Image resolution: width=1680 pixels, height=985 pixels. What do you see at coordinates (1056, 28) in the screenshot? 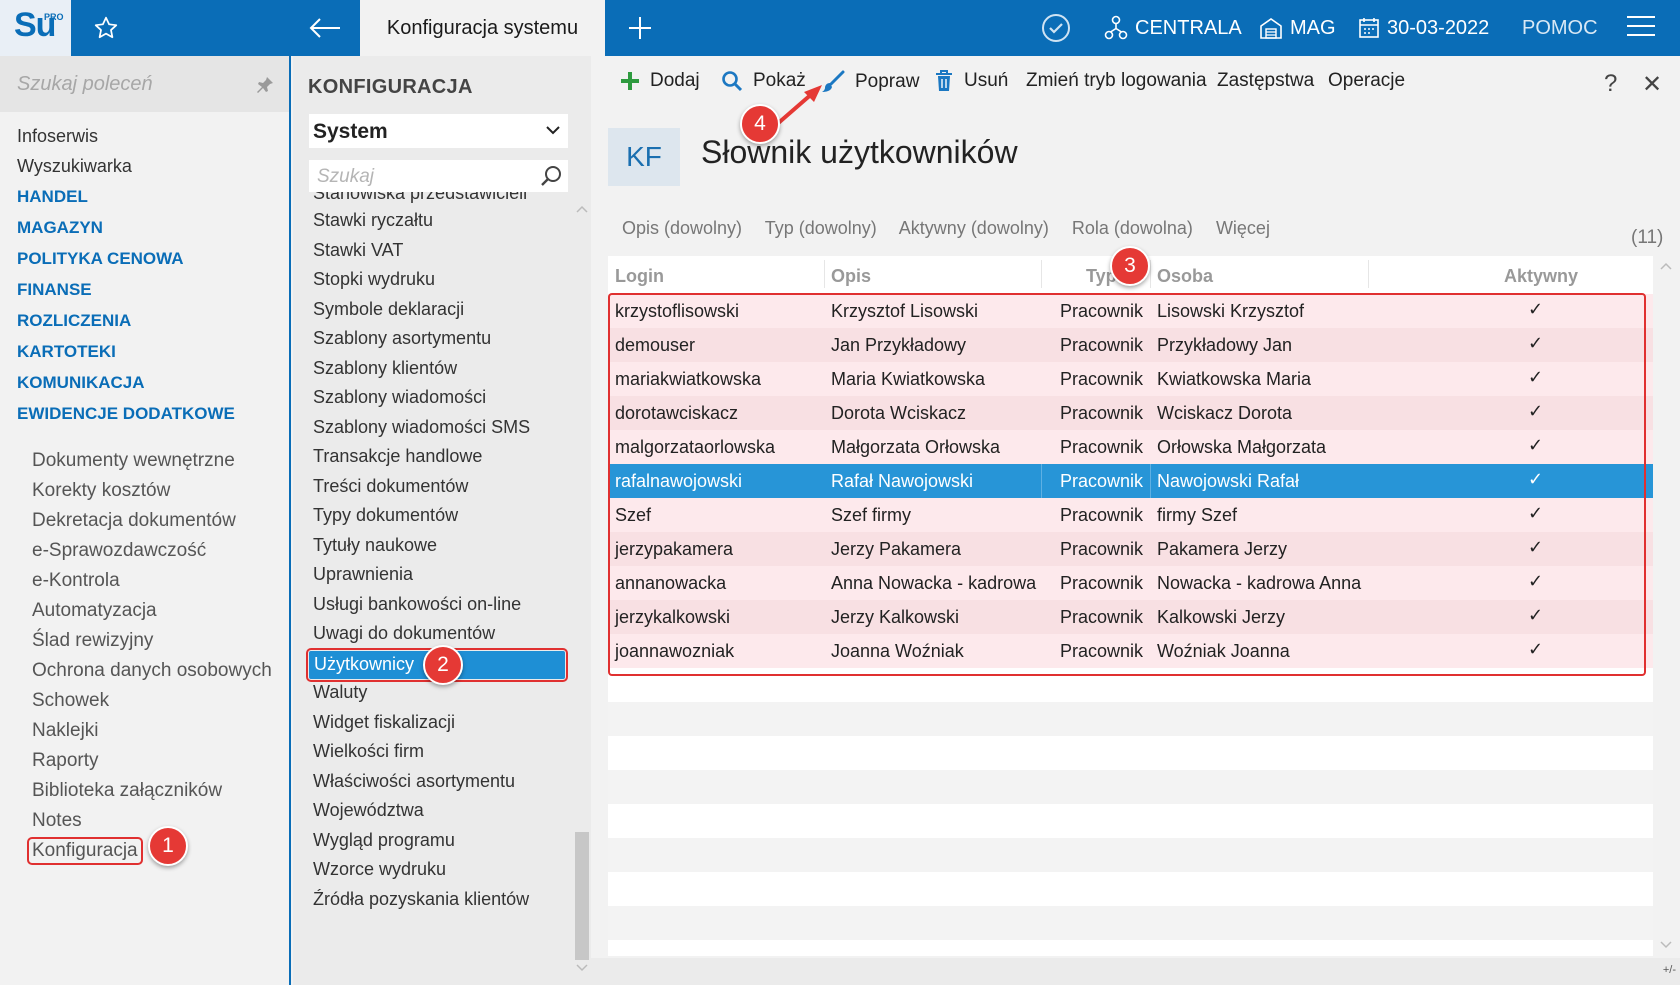
I see `status-check-icon` at bounding box center [1056, 28].